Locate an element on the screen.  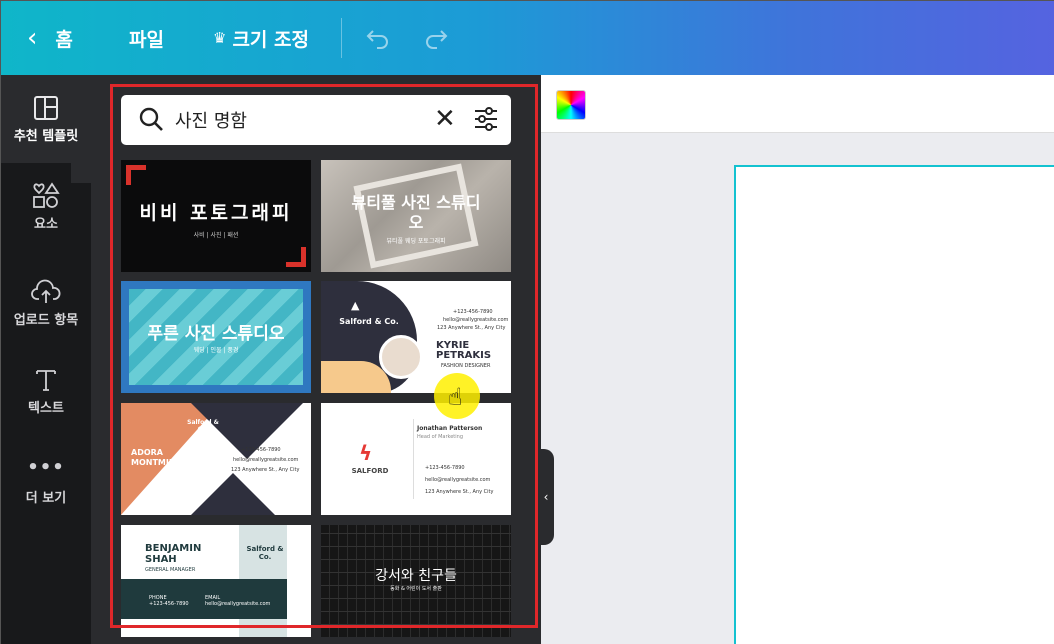
rail-item-text: 텍스트 is located at coordinates (46, 380).